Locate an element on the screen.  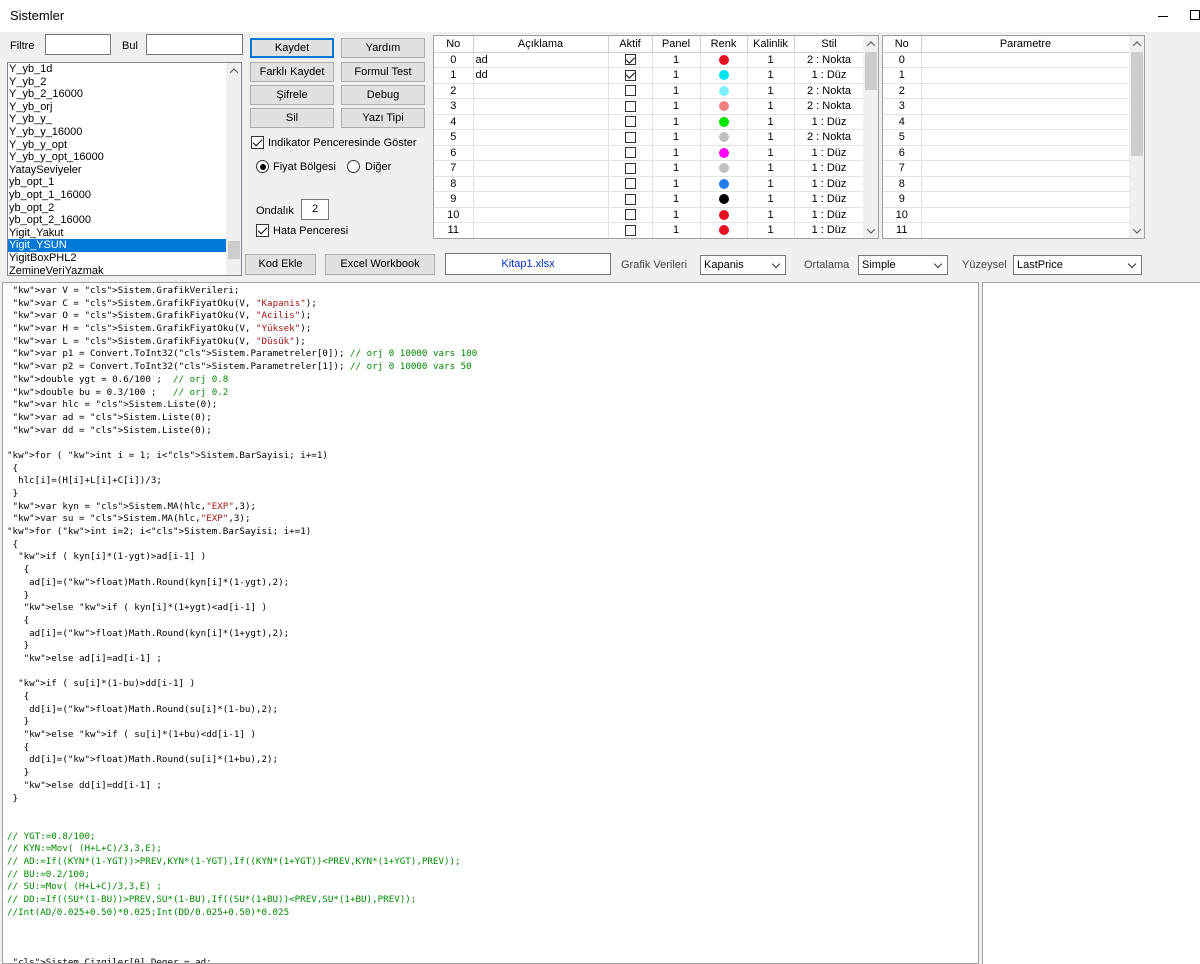
params-grid-scrollbar is located at coordinates (1136, 137).